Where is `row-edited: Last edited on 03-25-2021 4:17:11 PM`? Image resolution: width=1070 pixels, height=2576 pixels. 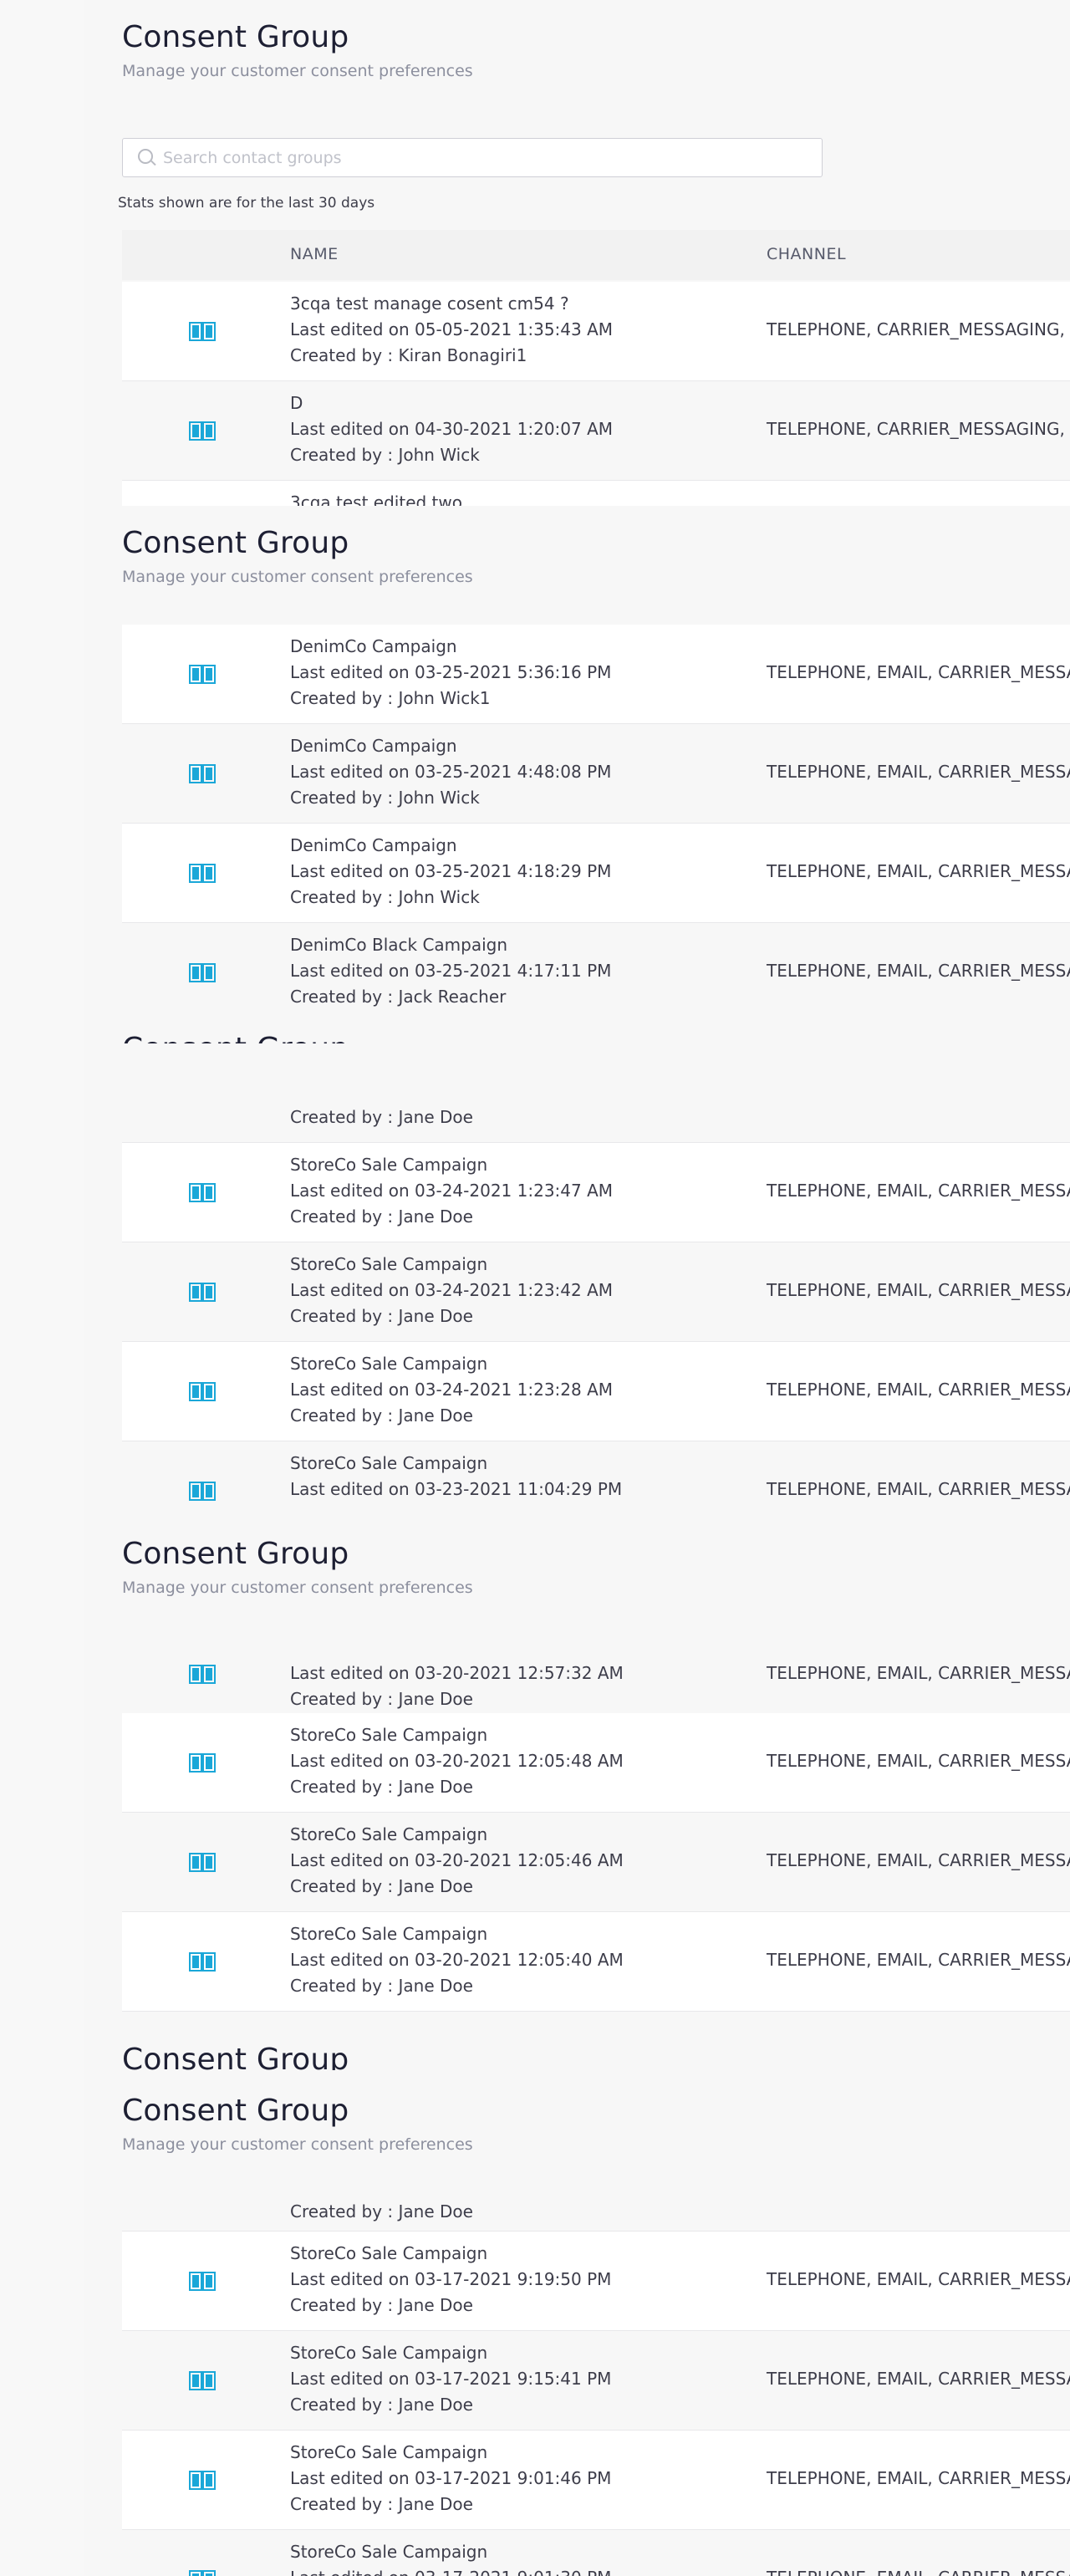
row-edited: Last edited on 03-25-2021 4:17:11 PM is located at coordinates (451, 971).